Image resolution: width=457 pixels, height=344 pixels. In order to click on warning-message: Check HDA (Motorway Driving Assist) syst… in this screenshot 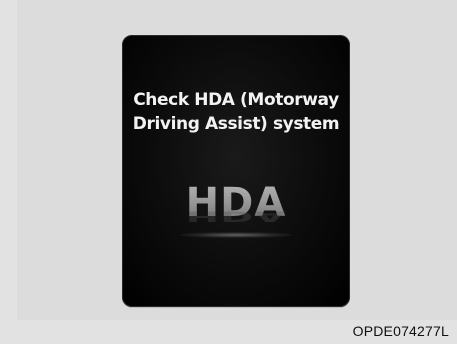, I will do `click(236, 112)`.